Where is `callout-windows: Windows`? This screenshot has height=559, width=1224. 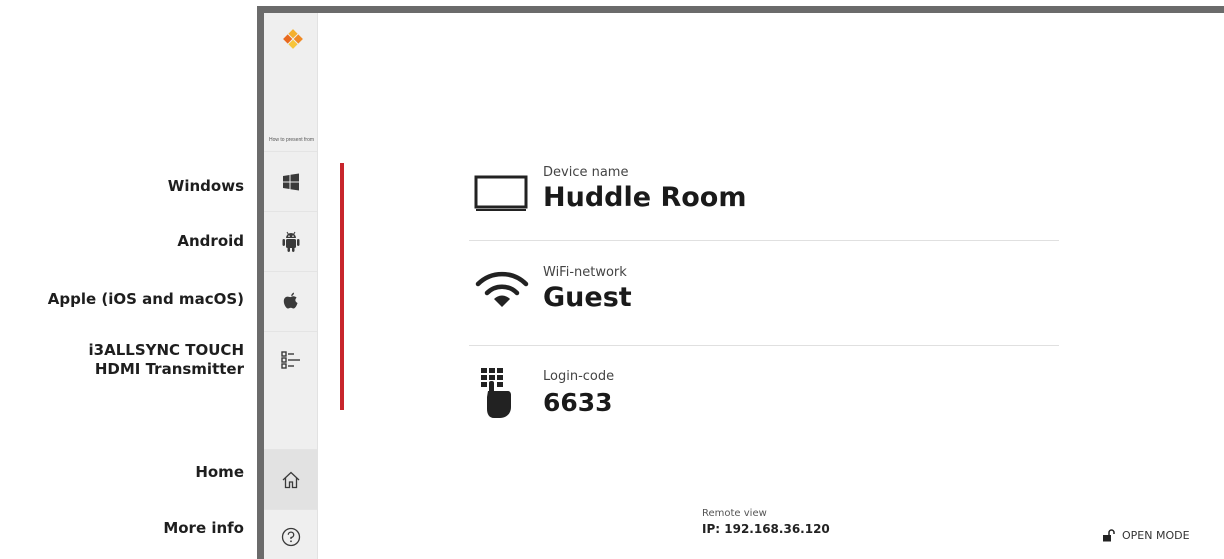
callout-windows: Windows is located at coordinates (205, 186).